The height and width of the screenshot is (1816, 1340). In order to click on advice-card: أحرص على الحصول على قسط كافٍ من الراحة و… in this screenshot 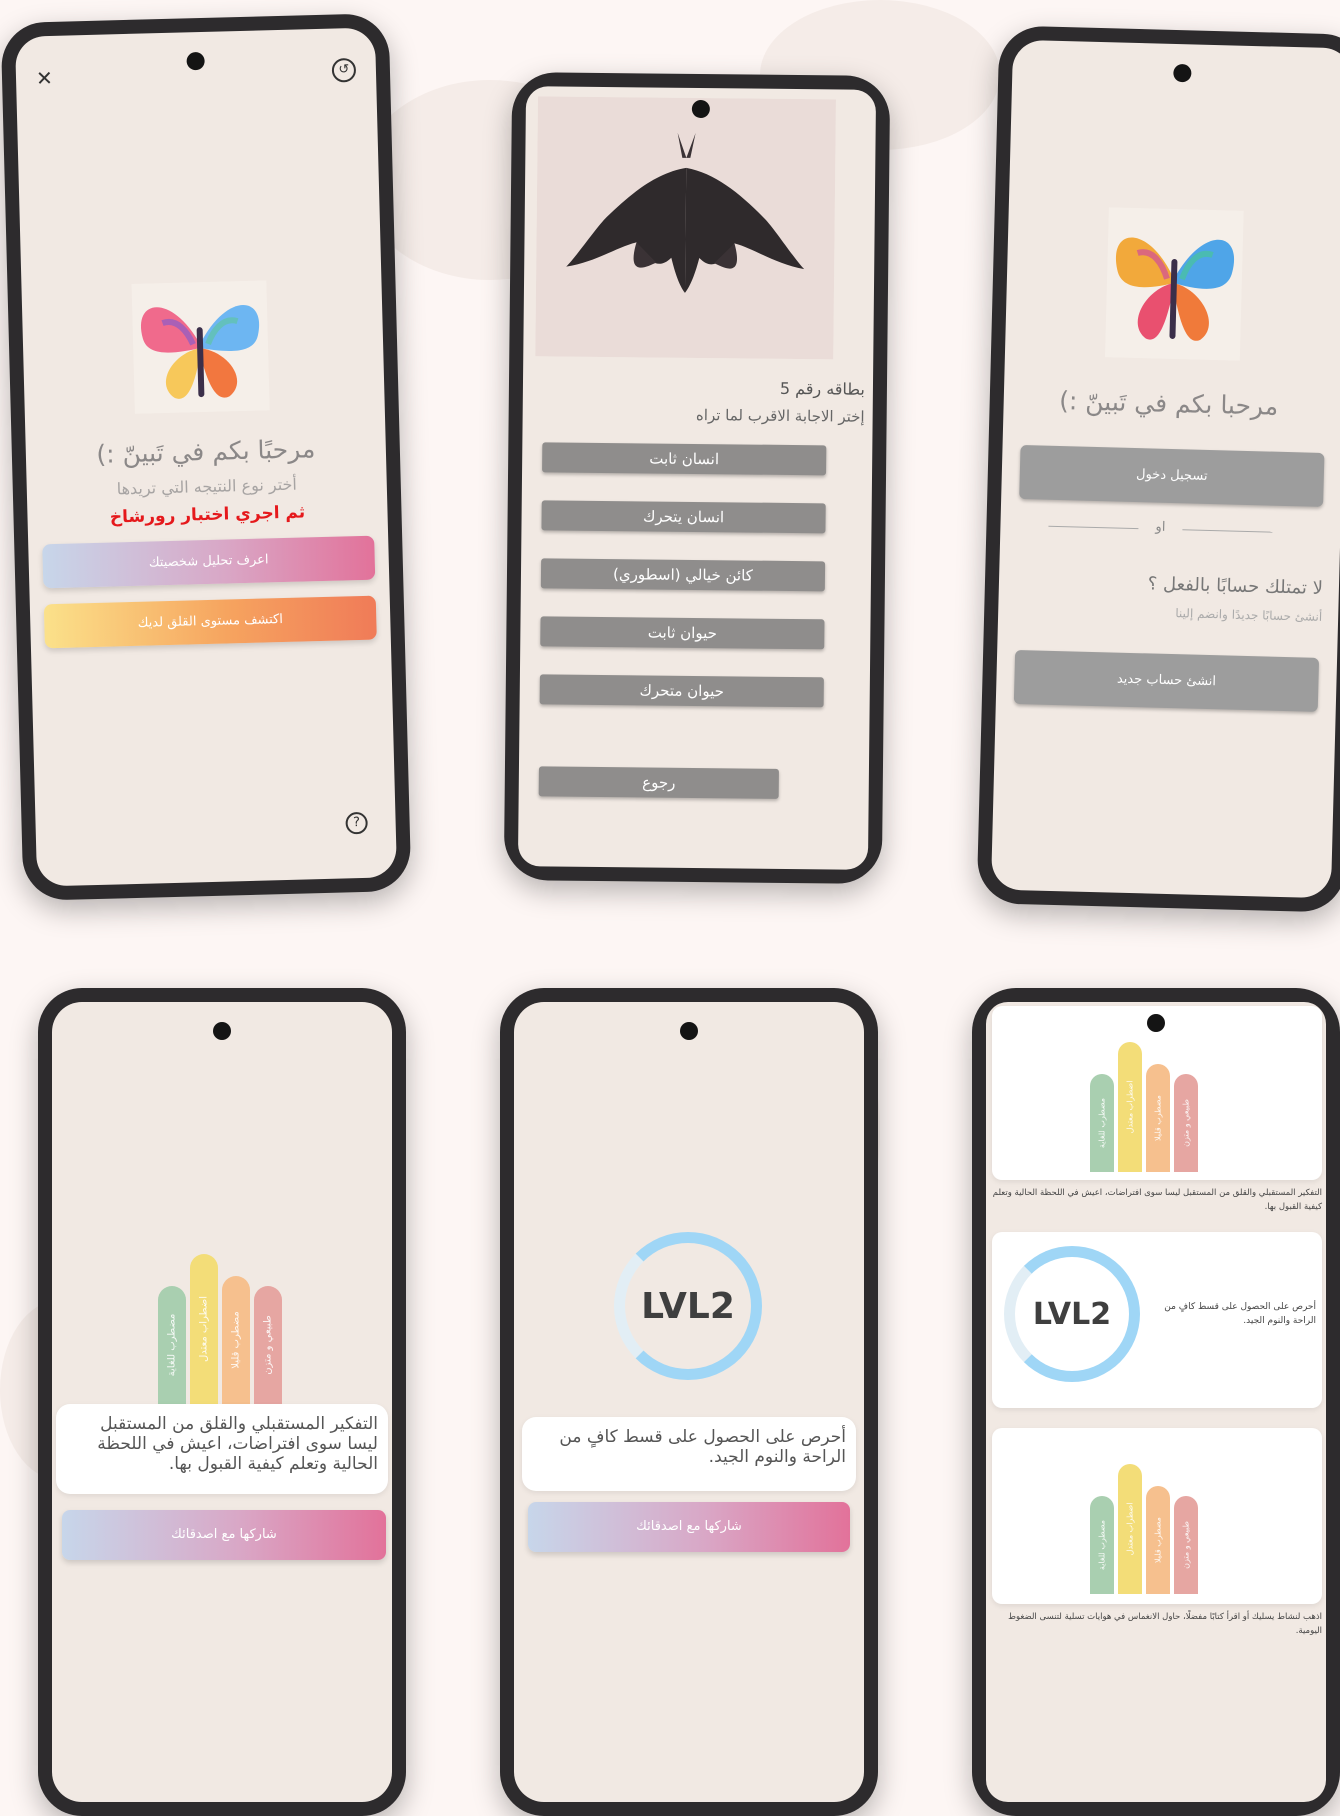, I will do `click(689, 1454)`.